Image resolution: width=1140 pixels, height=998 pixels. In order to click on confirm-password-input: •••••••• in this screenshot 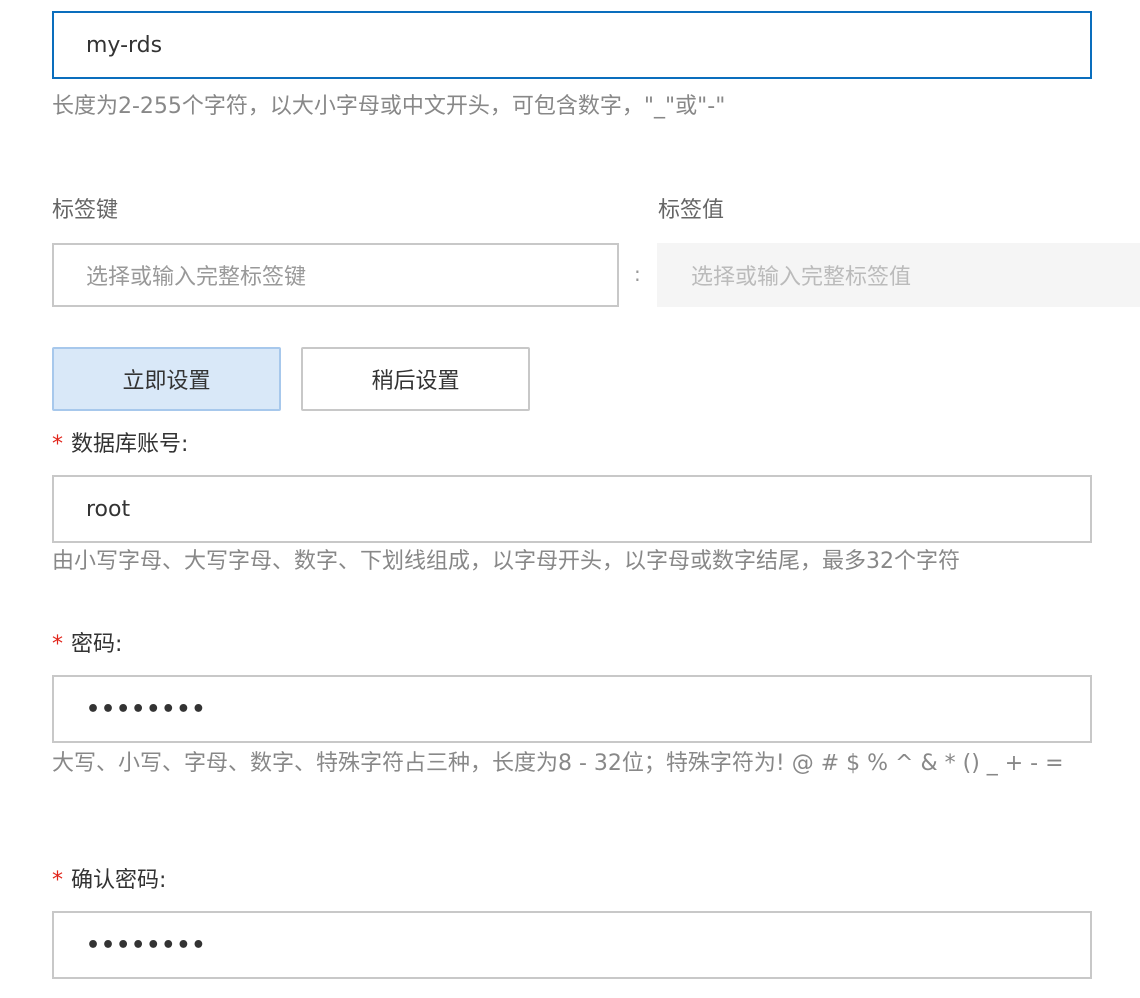, I will do `click(572, 945)`.